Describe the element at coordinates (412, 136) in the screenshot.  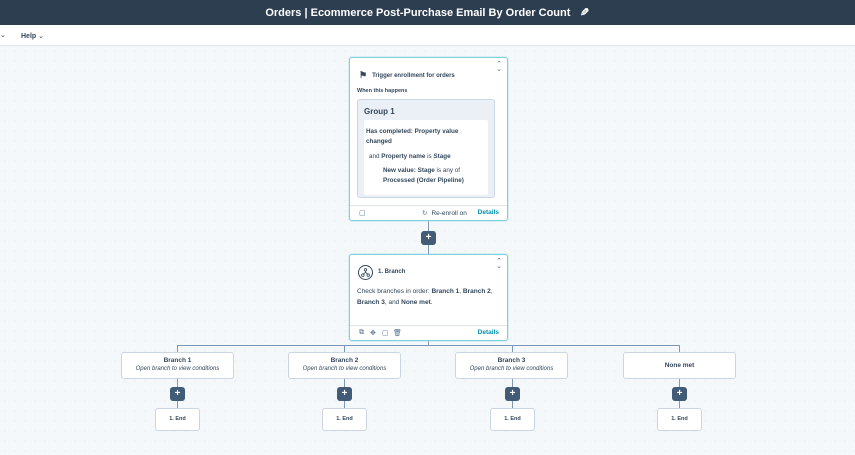
I see `condition-completed: Has completed: Property value changed` at that location.